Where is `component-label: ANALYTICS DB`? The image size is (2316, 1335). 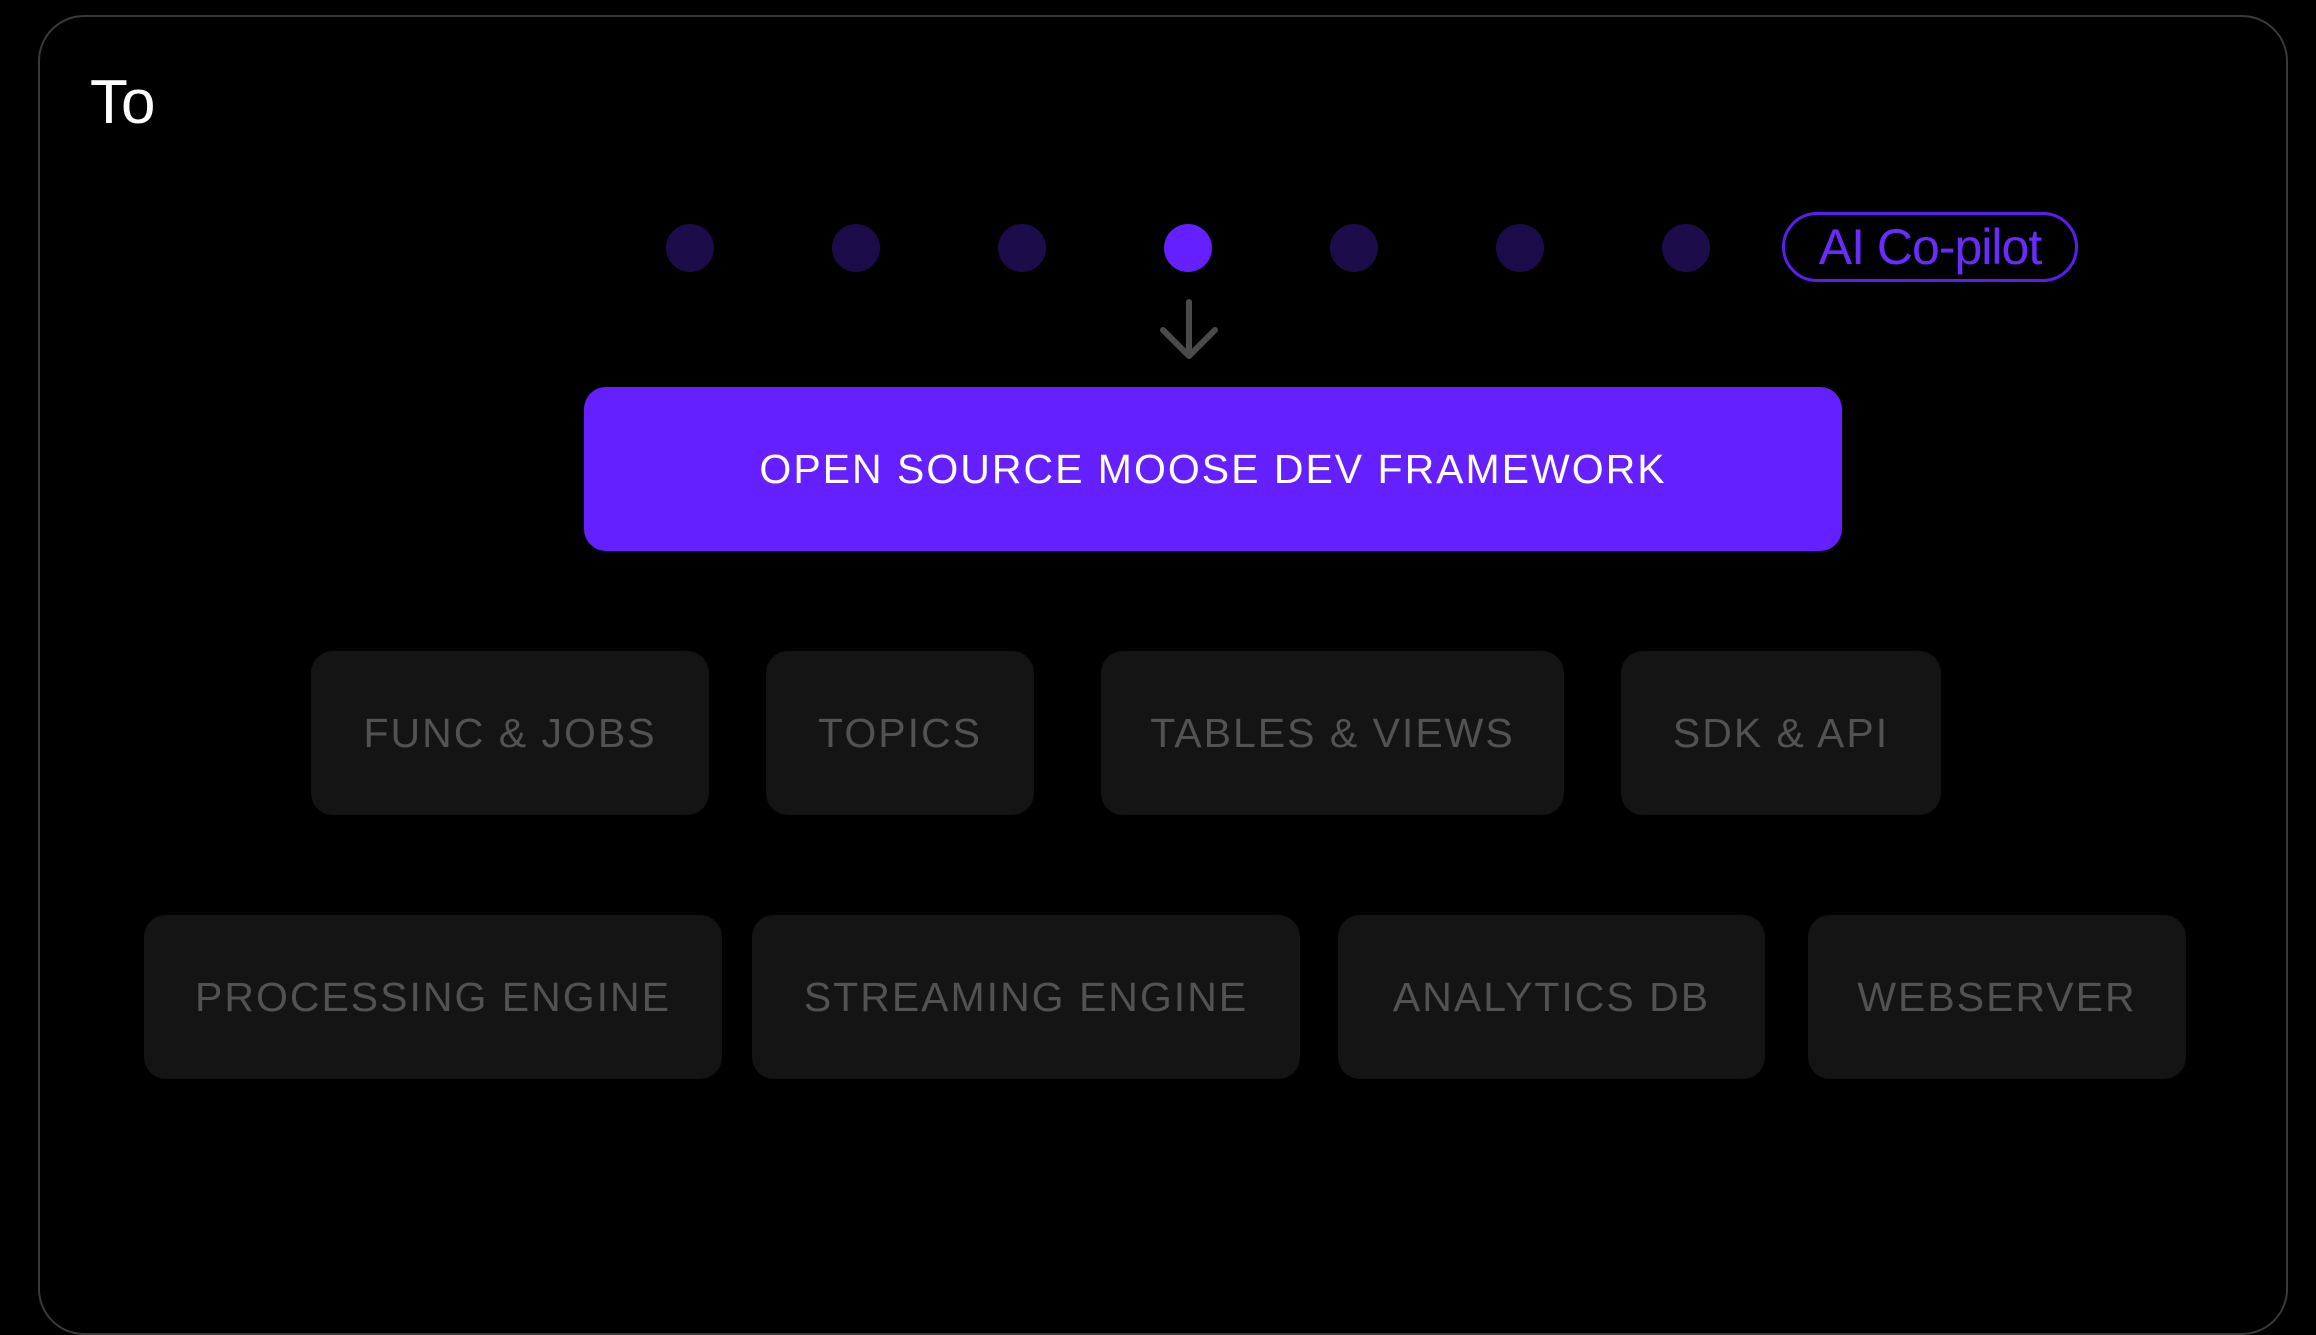 component-label: ANALYTICS DB is located at coordinates (1551, 996).